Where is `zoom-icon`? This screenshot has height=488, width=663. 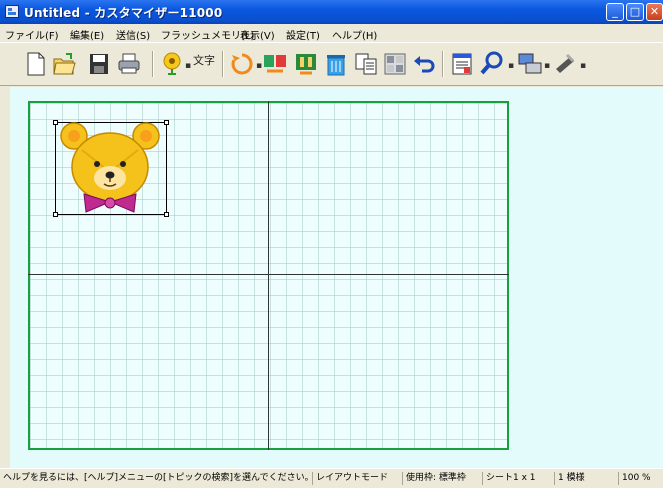
zoom-icon is located at coordinates (492, 64).